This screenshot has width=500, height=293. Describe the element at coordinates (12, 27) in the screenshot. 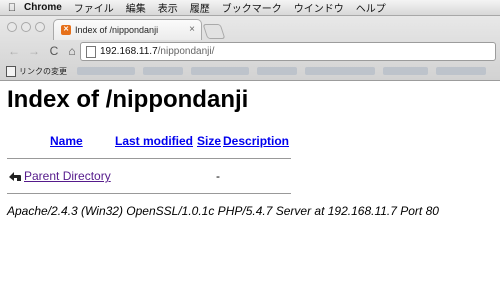

I see `close-window-button` at that location.